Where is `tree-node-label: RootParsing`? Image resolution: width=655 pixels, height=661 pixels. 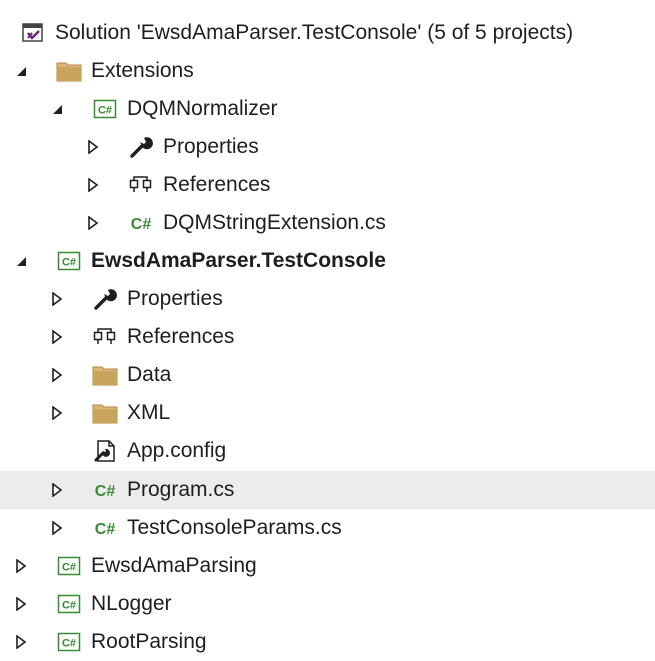 tree-node-label: RootParsing is located at coordinates (149, 641).